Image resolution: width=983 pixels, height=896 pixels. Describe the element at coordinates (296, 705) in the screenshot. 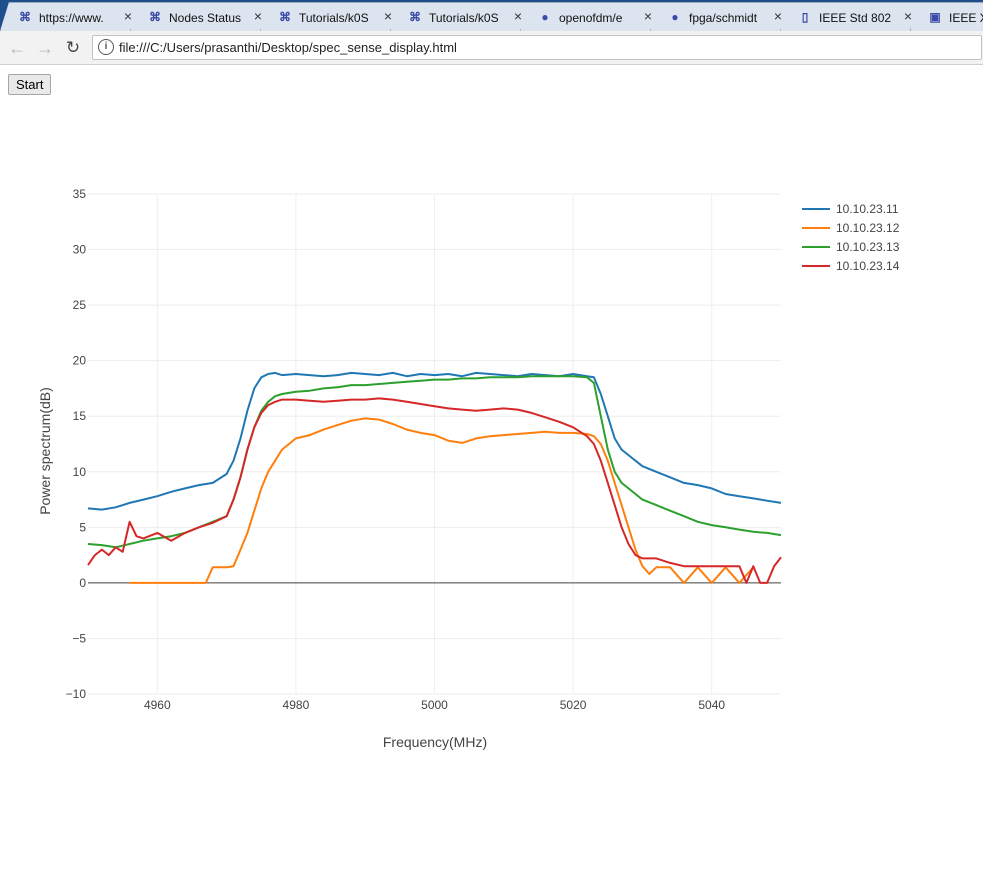

I see `x-tick-label: 4980` at that location.